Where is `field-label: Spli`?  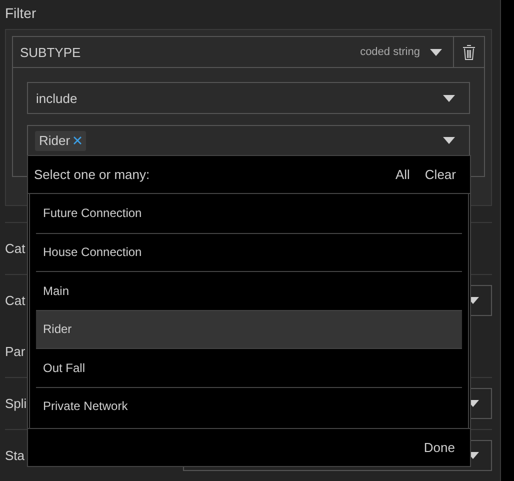
field-label: Spli is located at coordinates (16, 403).